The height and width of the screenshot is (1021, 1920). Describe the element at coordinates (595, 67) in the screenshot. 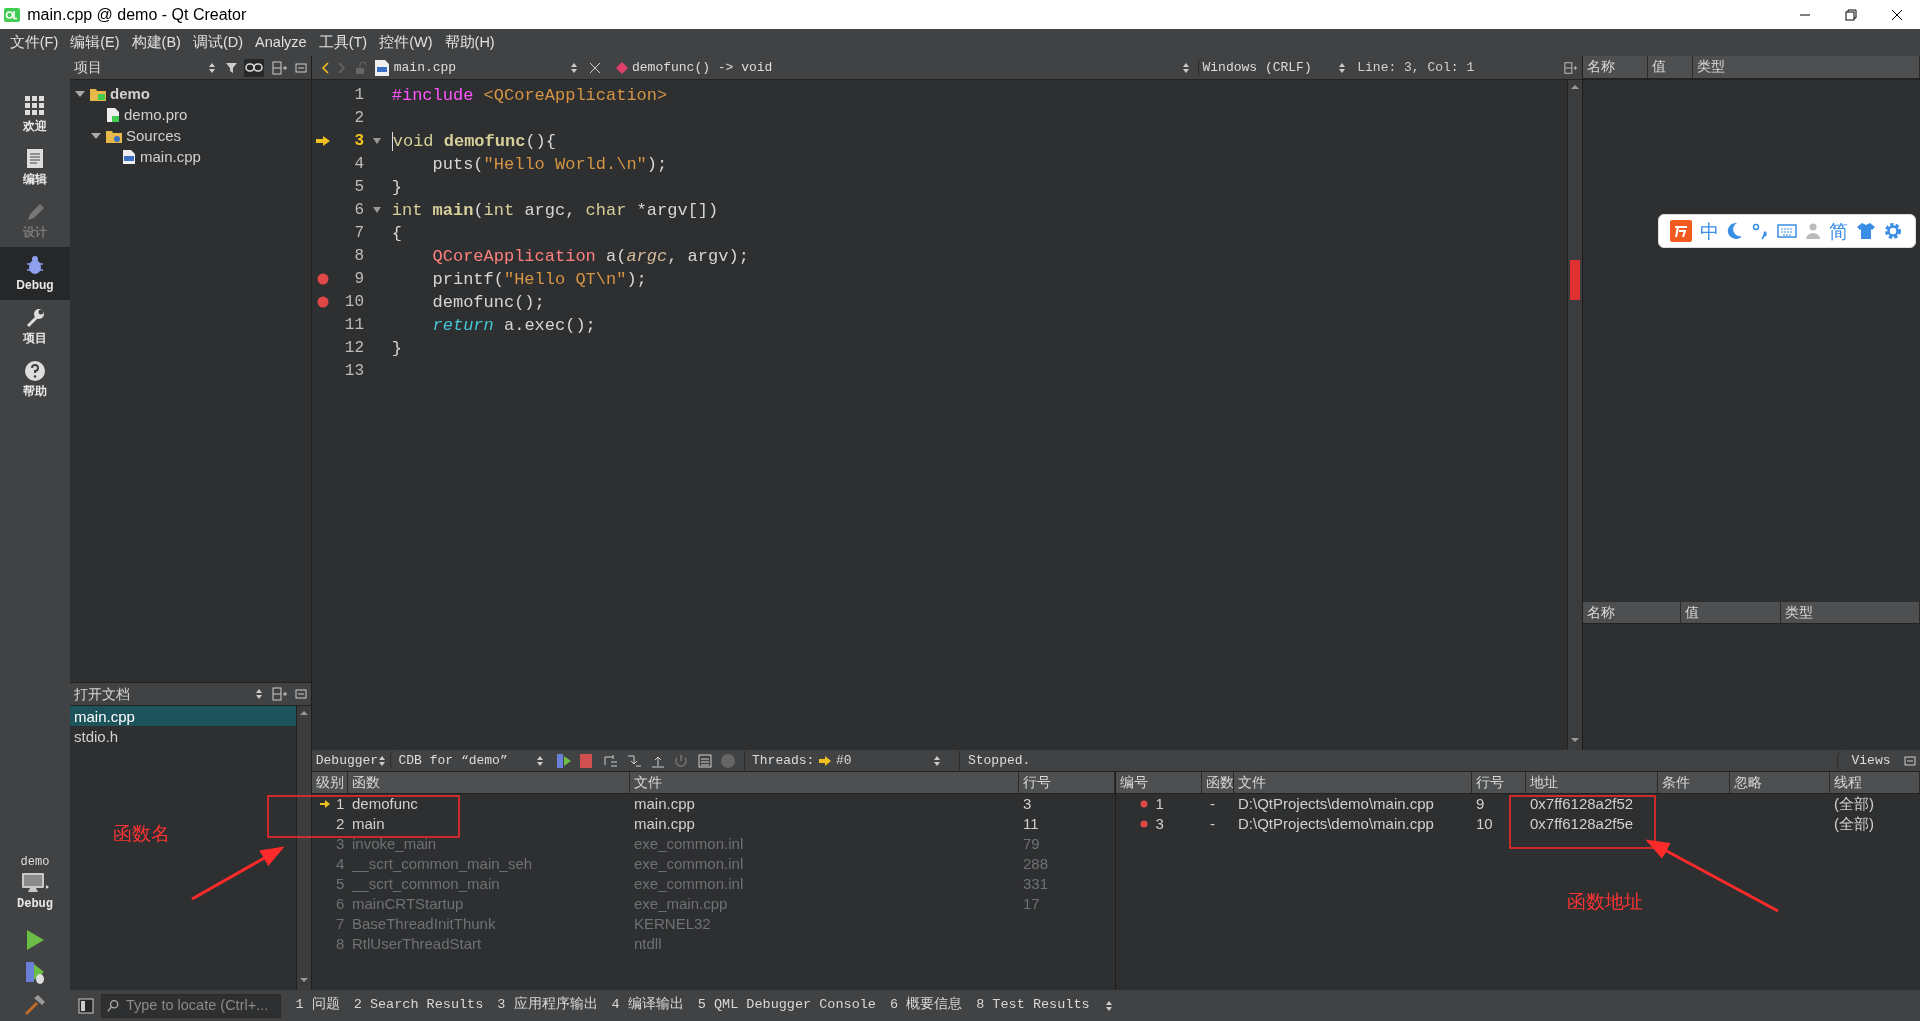

I see `close-icon` at that location.